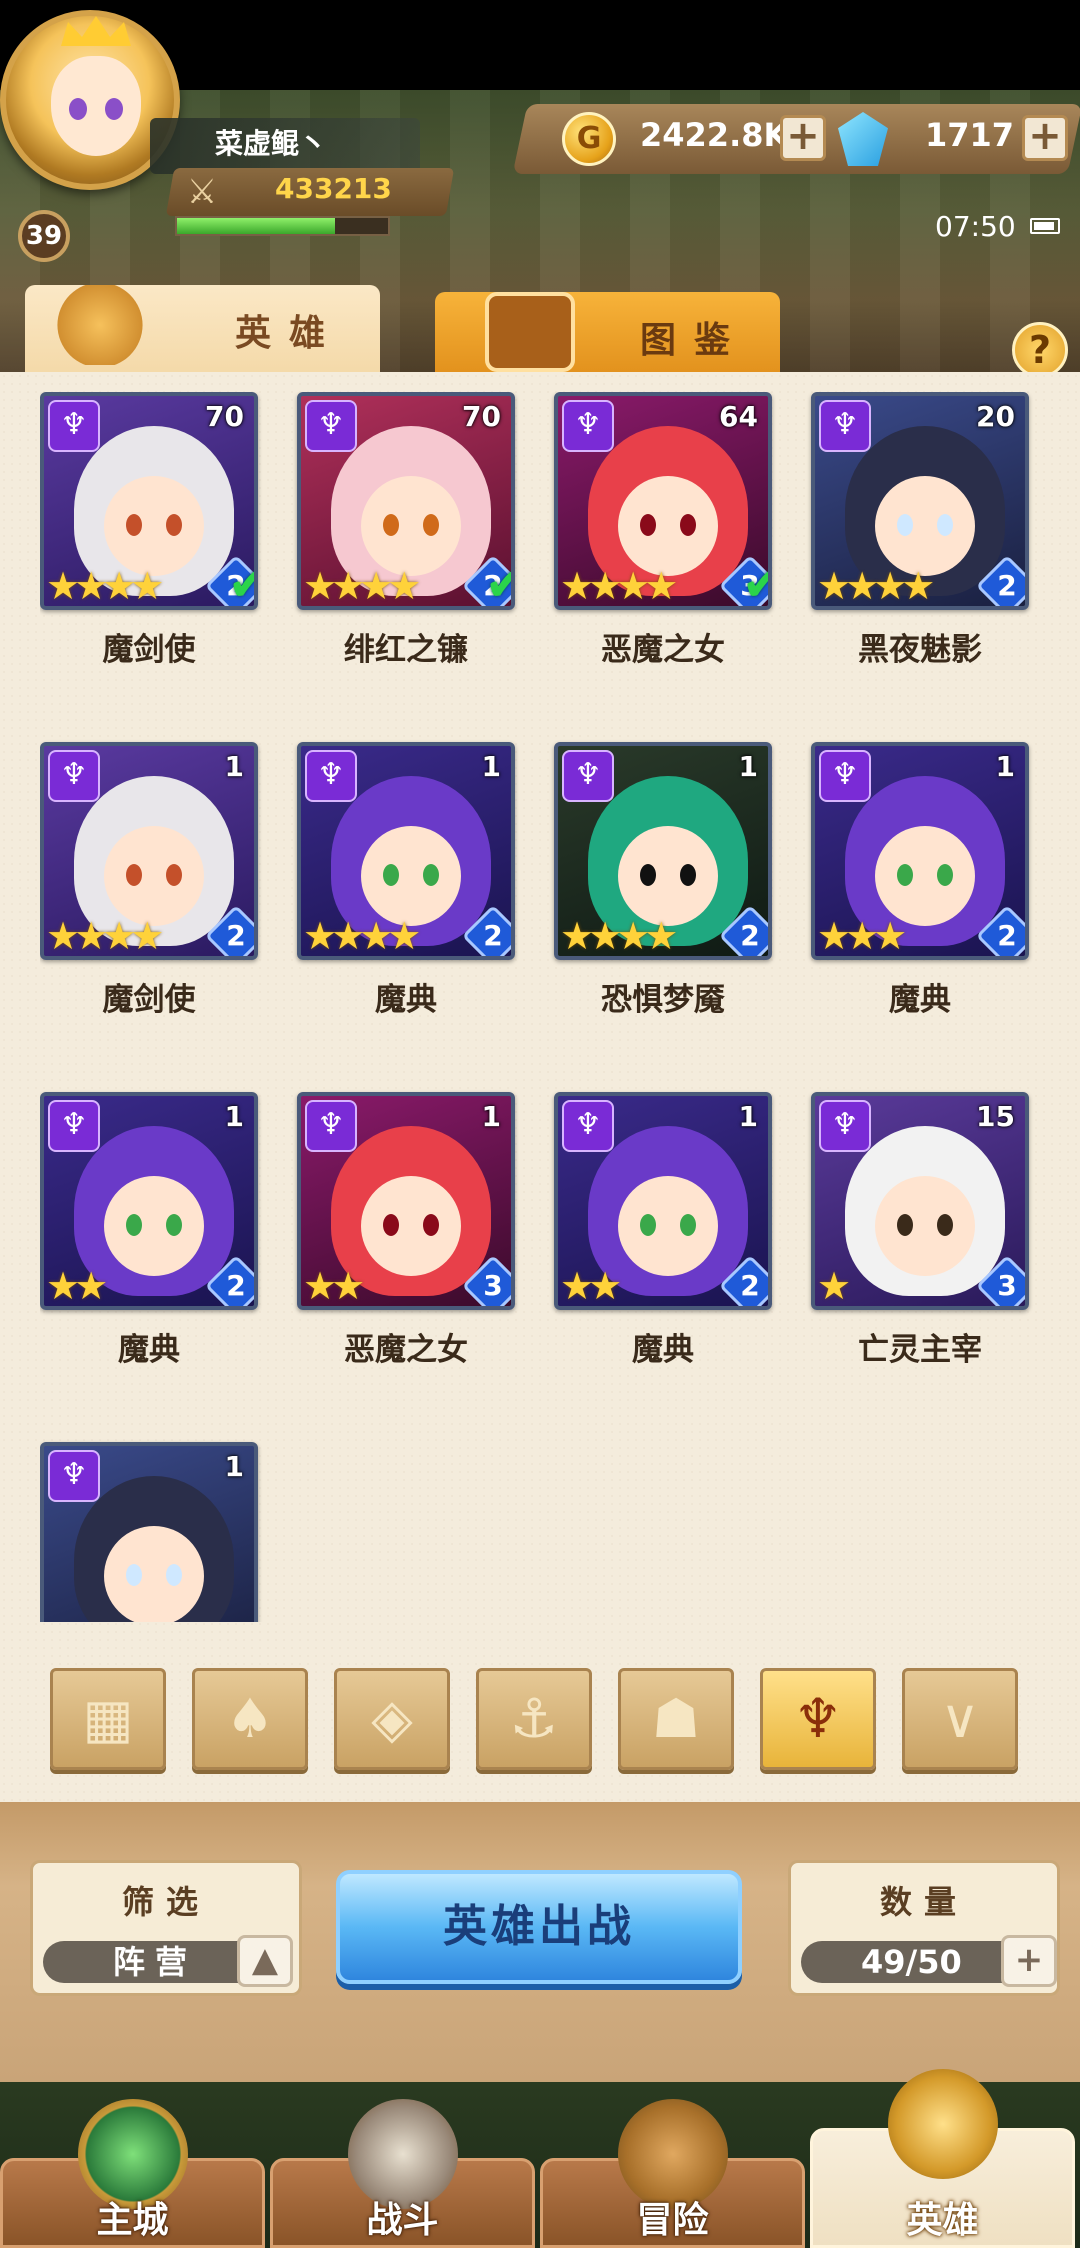 This screenshot has width=1080, height=2248. What do you see at coordinates (834, 1286) in the screenshot?
I see `star-rating: ★` at bounding box center [834, 1286].